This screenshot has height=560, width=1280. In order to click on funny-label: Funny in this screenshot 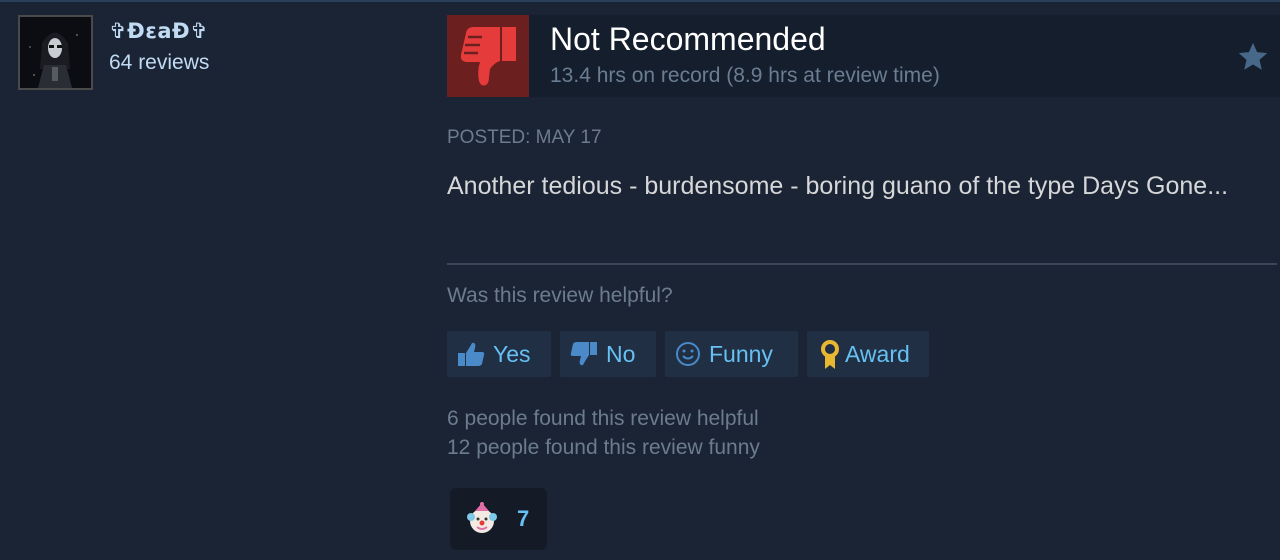, I will do `click(741, 353)`.